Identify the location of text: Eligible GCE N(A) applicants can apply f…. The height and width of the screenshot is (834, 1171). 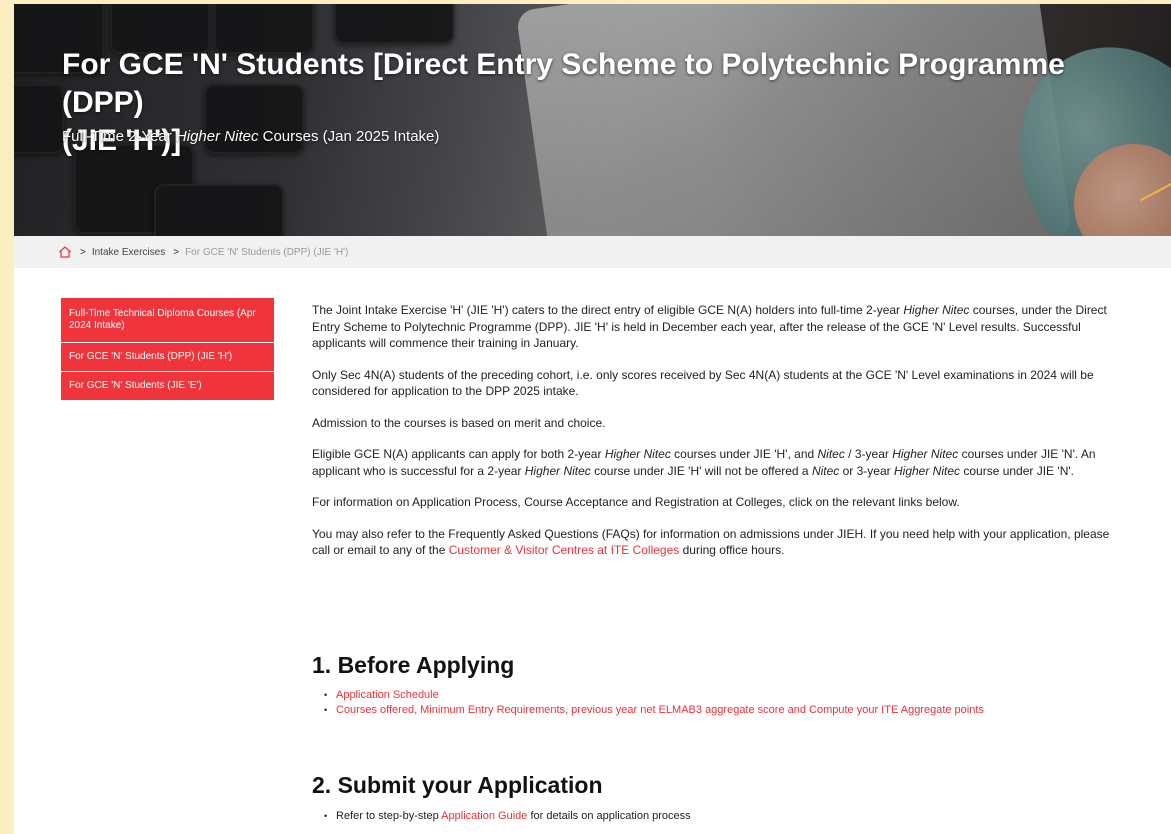
(458, 454).